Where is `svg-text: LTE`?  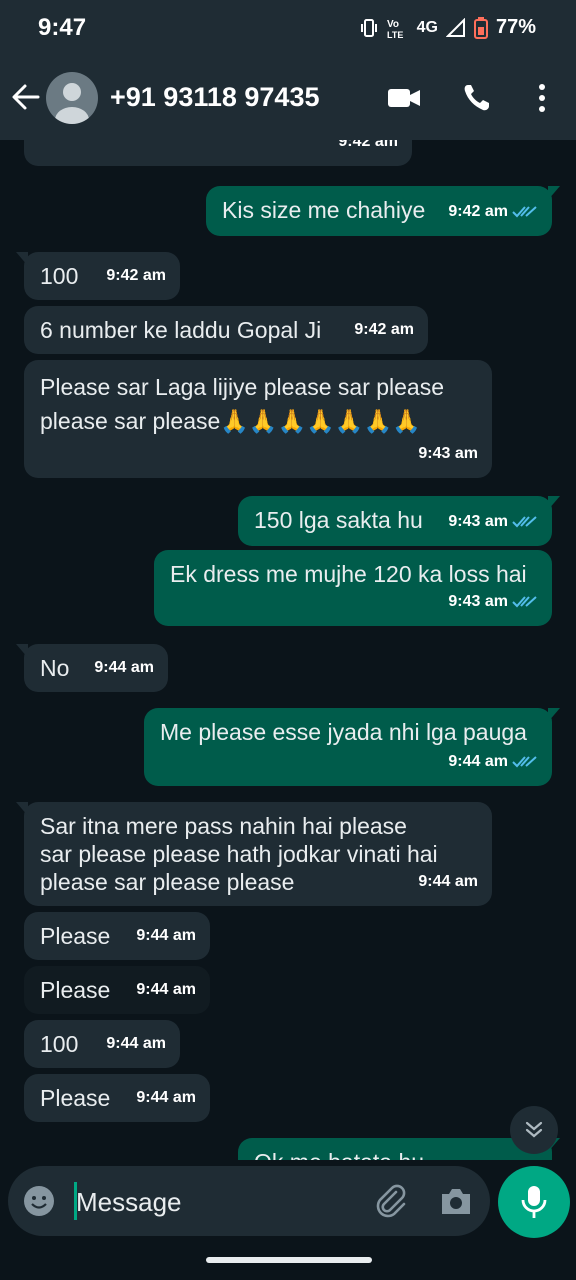
svg-text: LTE is located at coordinates (395, 34).